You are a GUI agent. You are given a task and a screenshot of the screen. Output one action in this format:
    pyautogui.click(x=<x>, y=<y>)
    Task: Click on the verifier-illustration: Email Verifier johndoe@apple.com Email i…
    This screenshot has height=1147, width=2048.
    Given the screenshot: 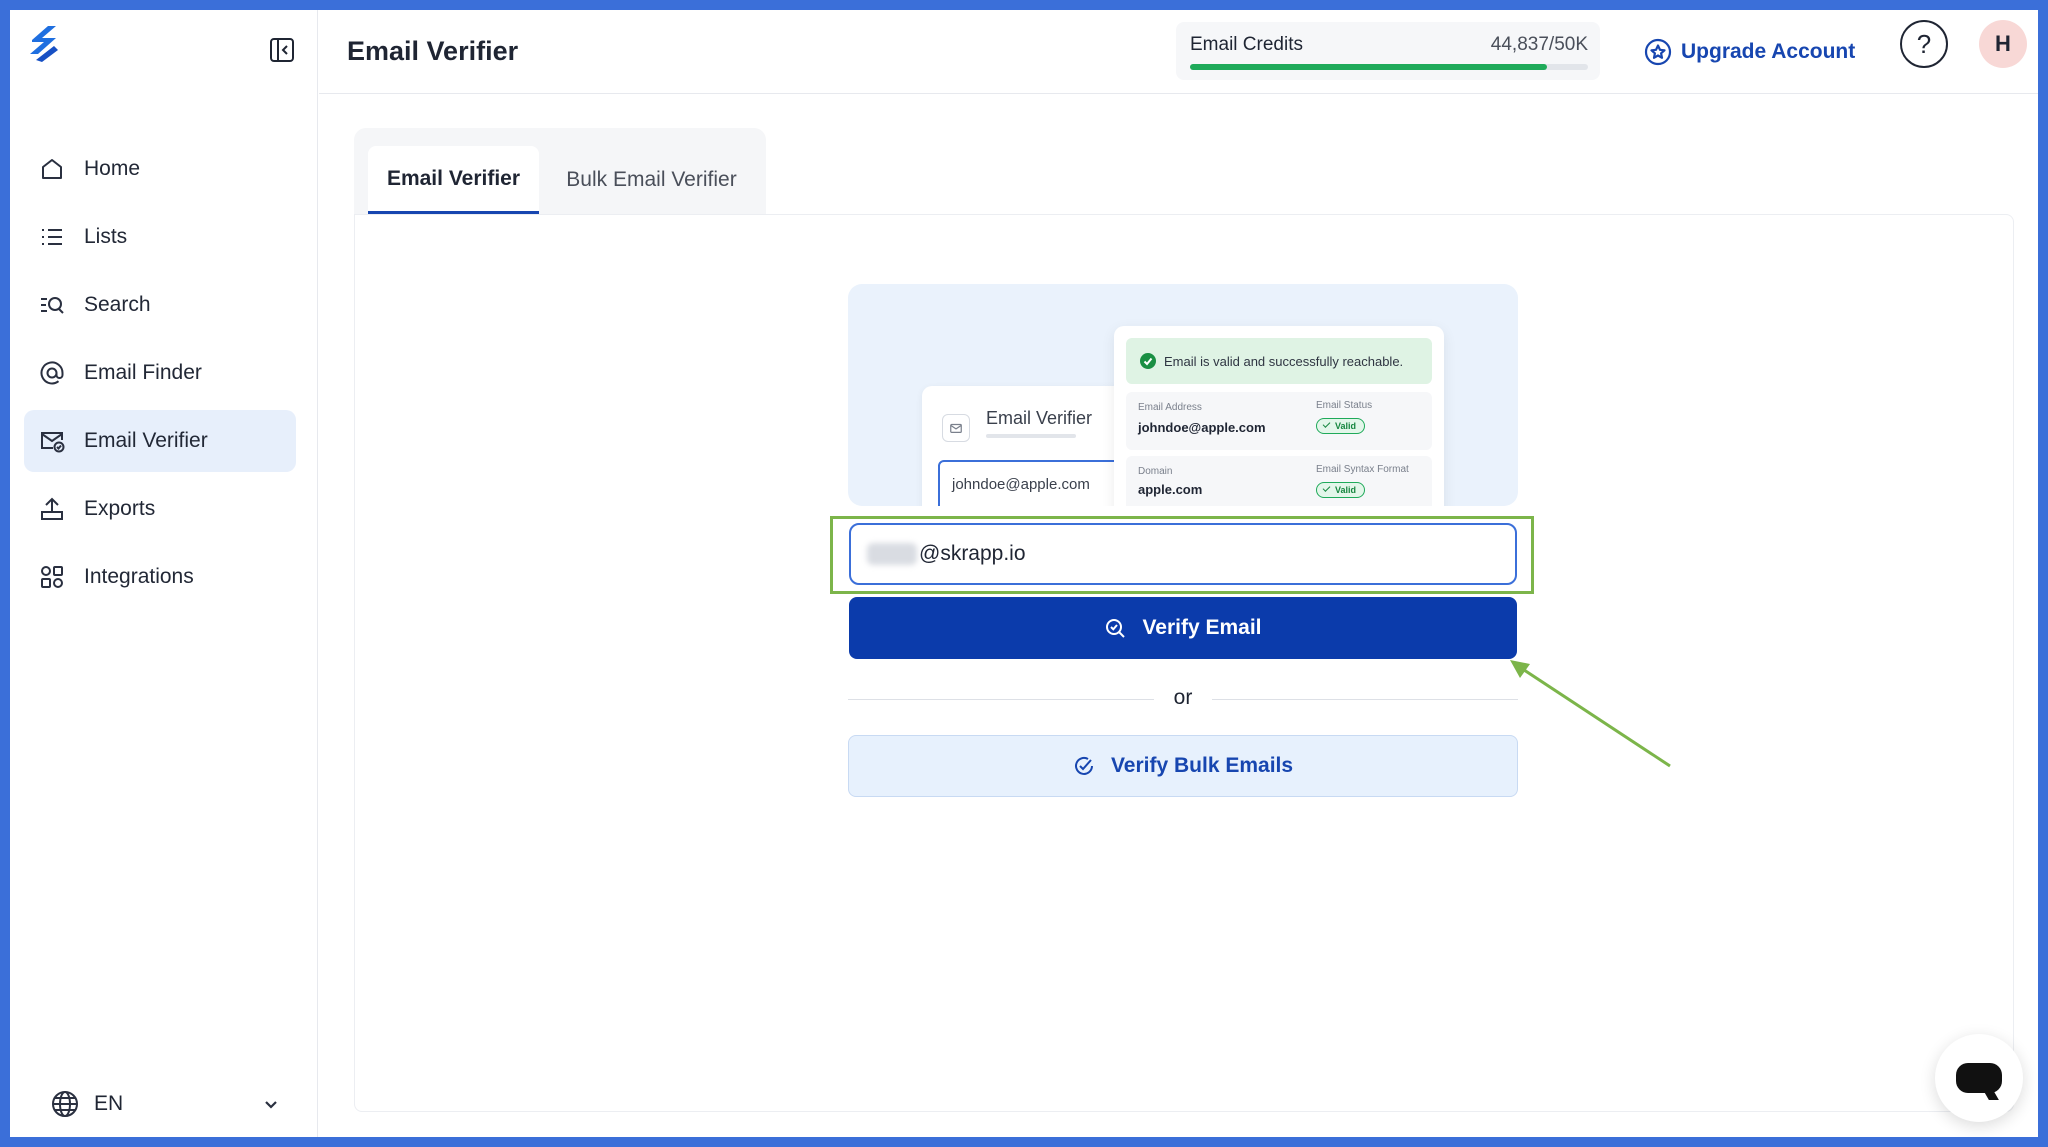 What is the action you would take?
    pyautogui.click(x=1183, y=395)
    